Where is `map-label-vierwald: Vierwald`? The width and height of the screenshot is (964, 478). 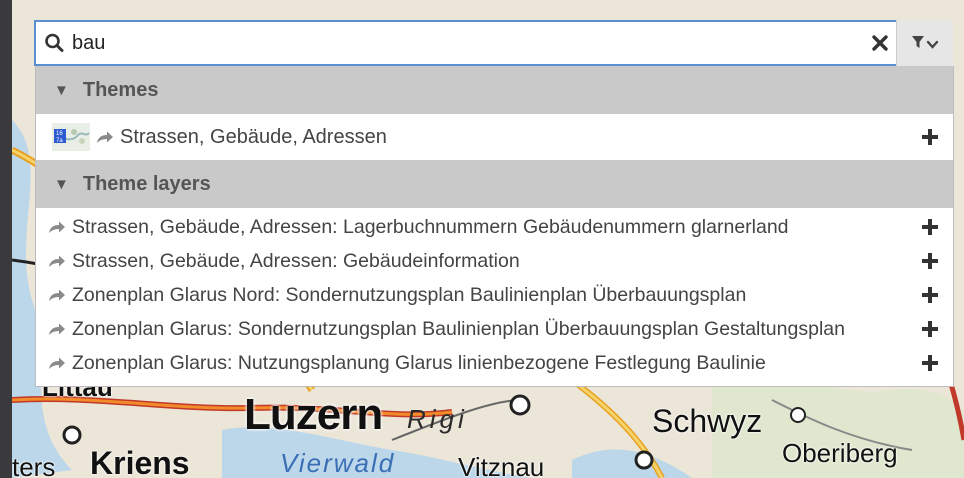 map-label-vierwald: Vierwald is located at coordinates (338, 463).